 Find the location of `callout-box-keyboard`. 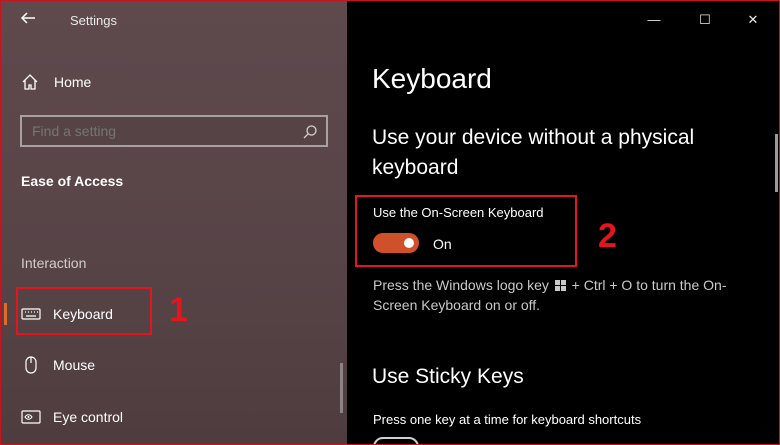

callout-box-keyboard is located at coordinates (84, 311).